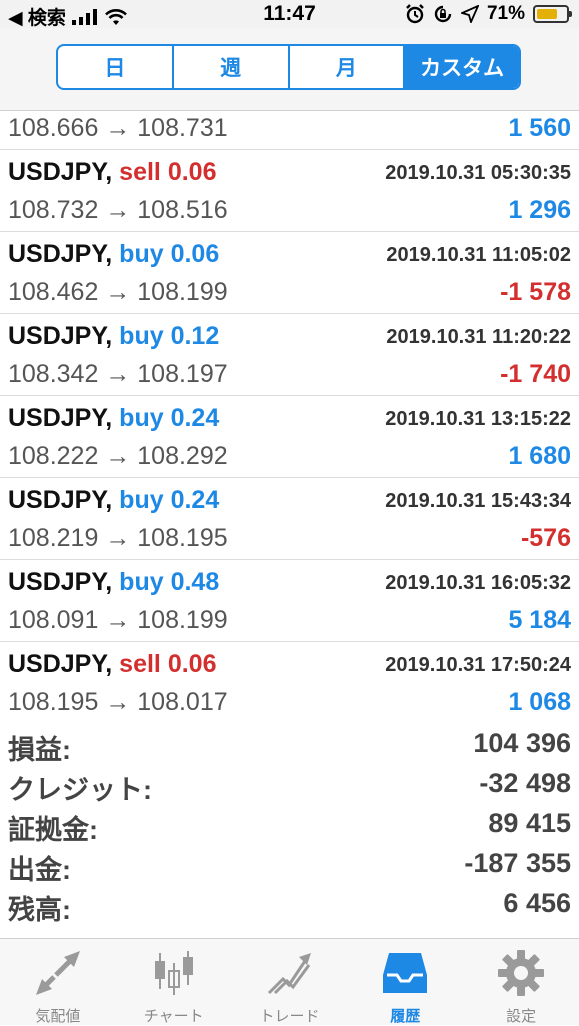 The image size is (579, 1026). I want to click on tab-settings: 設定, so click(521, 982).